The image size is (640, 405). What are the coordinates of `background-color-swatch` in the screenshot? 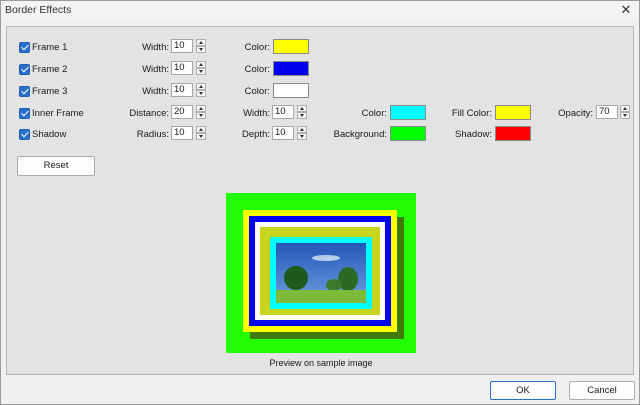 It's located at (408, 133).